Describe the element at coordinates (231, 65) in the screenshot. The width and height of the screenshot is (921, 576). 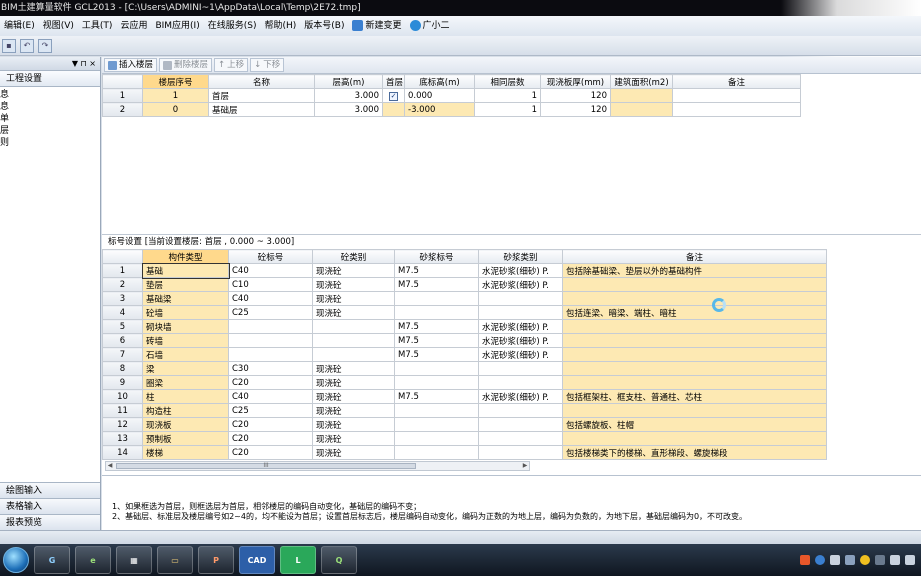
I see `move-up-button: ↑ 上移` at that location.